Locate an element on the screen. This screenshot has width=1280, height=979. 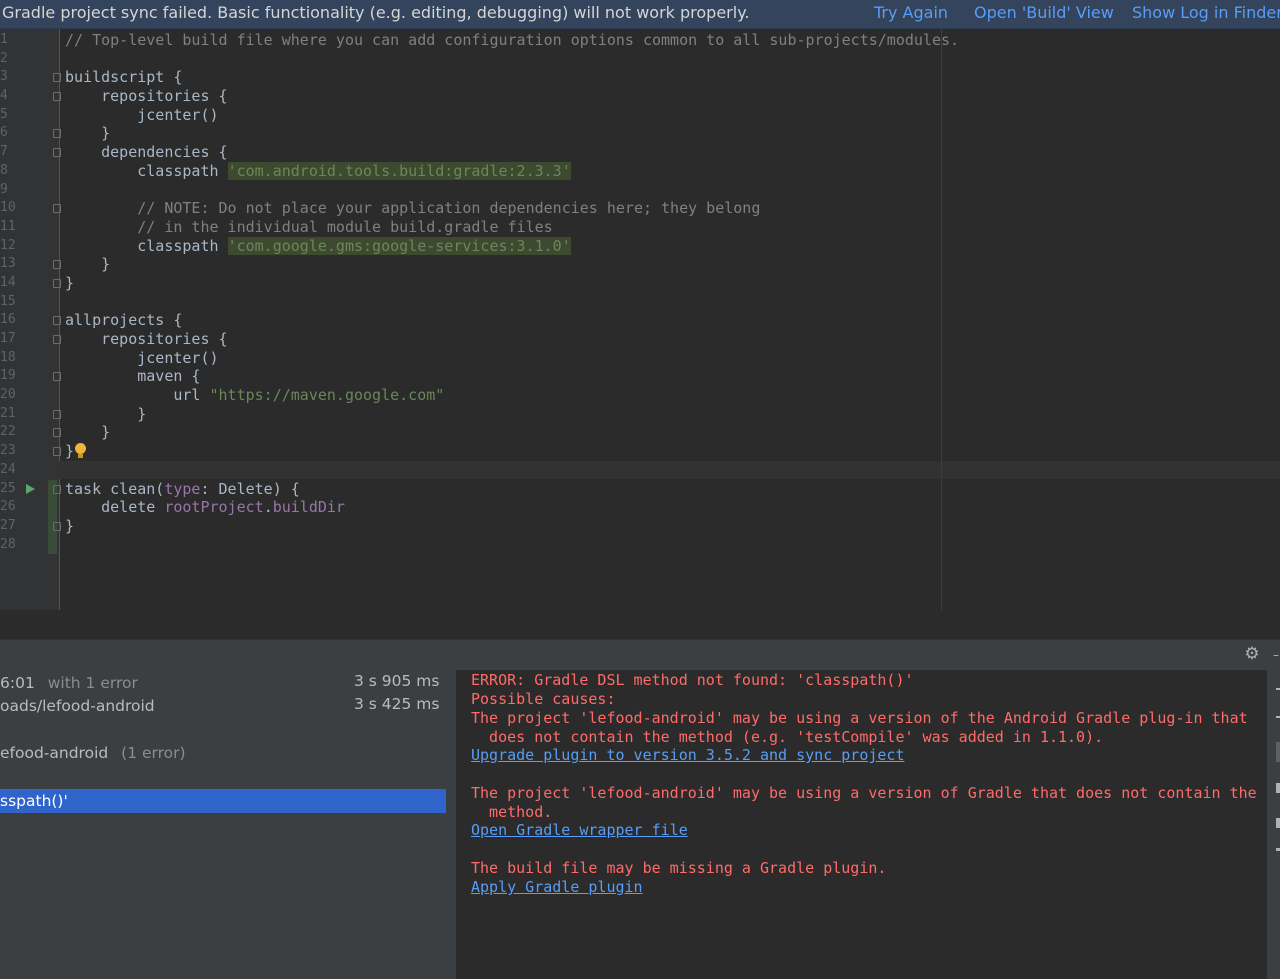
code-line: 16 allprojects { is located at coordinates (640, 320).